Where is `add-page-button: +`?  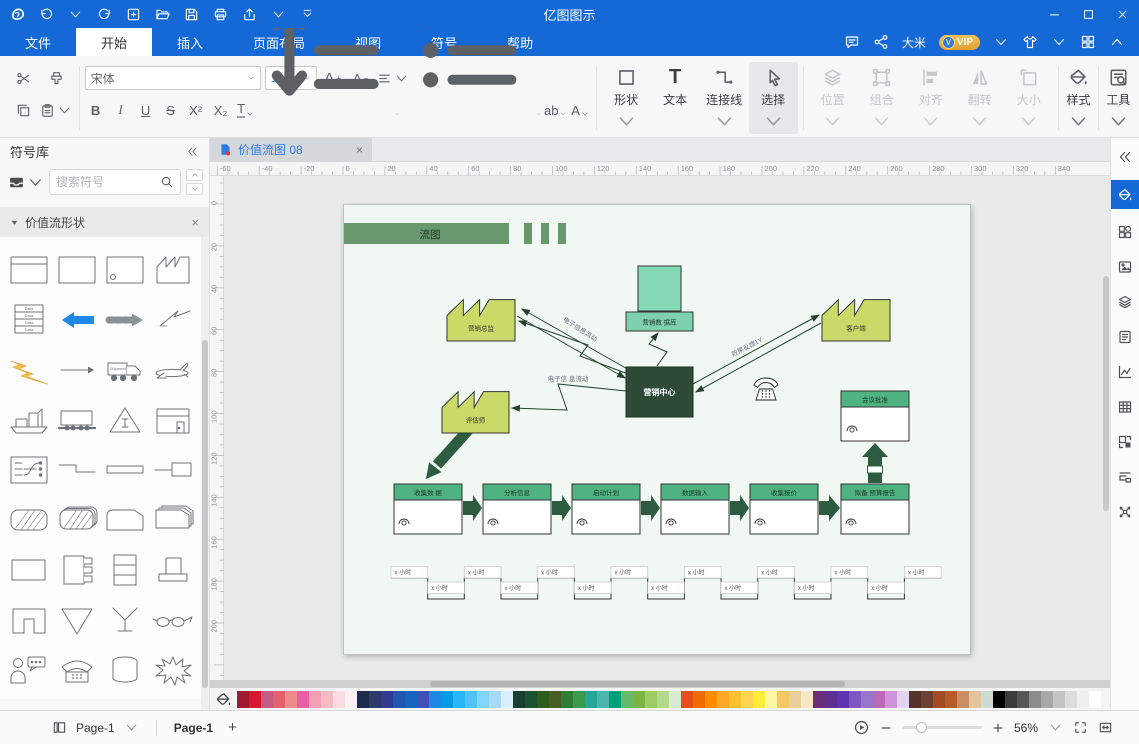 add-page-button: + is located at coordinates (232, 727).